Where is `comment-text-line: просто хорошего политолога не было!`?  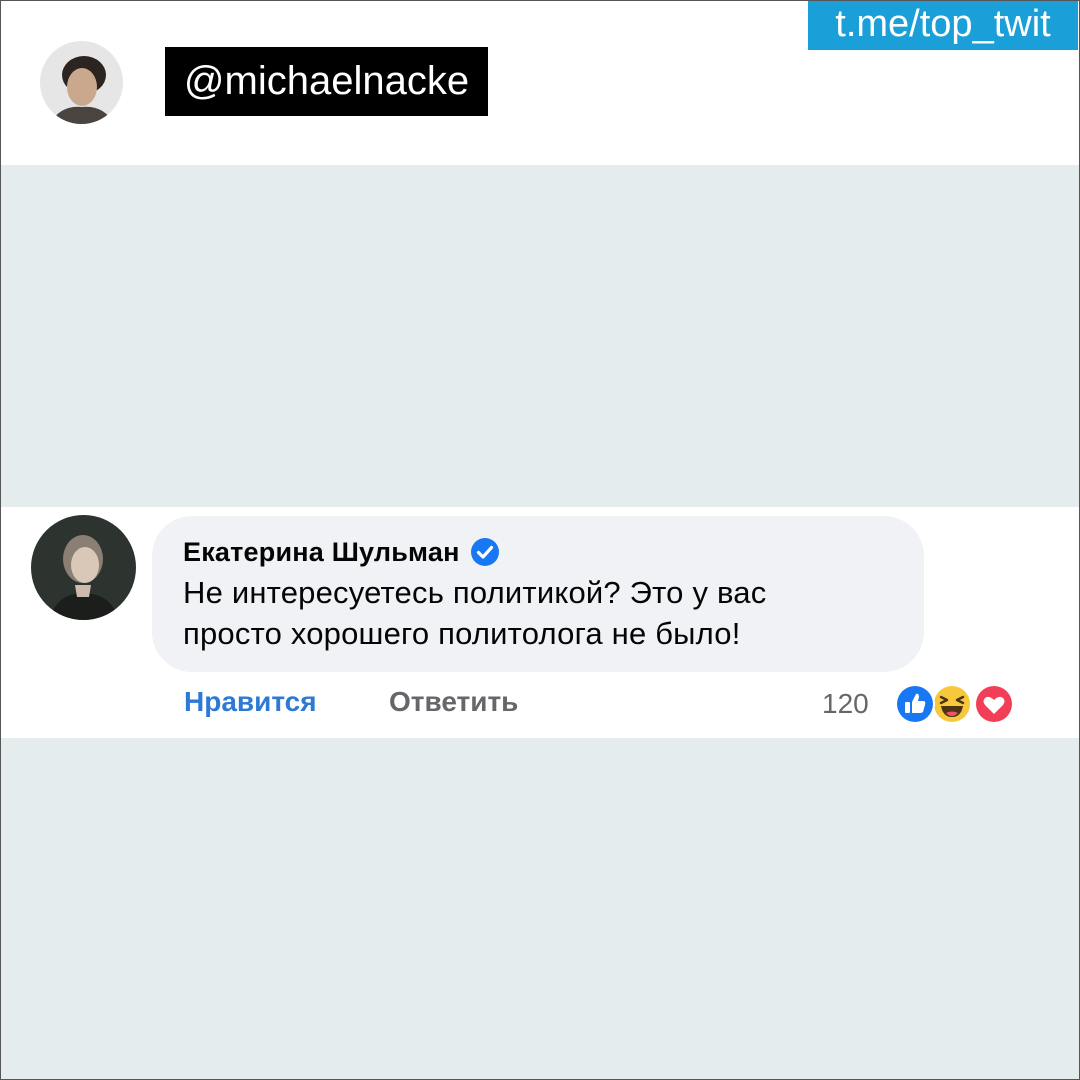 comment-text-line: просто хорошего политолога не было! is located at coordinates (462, 633).